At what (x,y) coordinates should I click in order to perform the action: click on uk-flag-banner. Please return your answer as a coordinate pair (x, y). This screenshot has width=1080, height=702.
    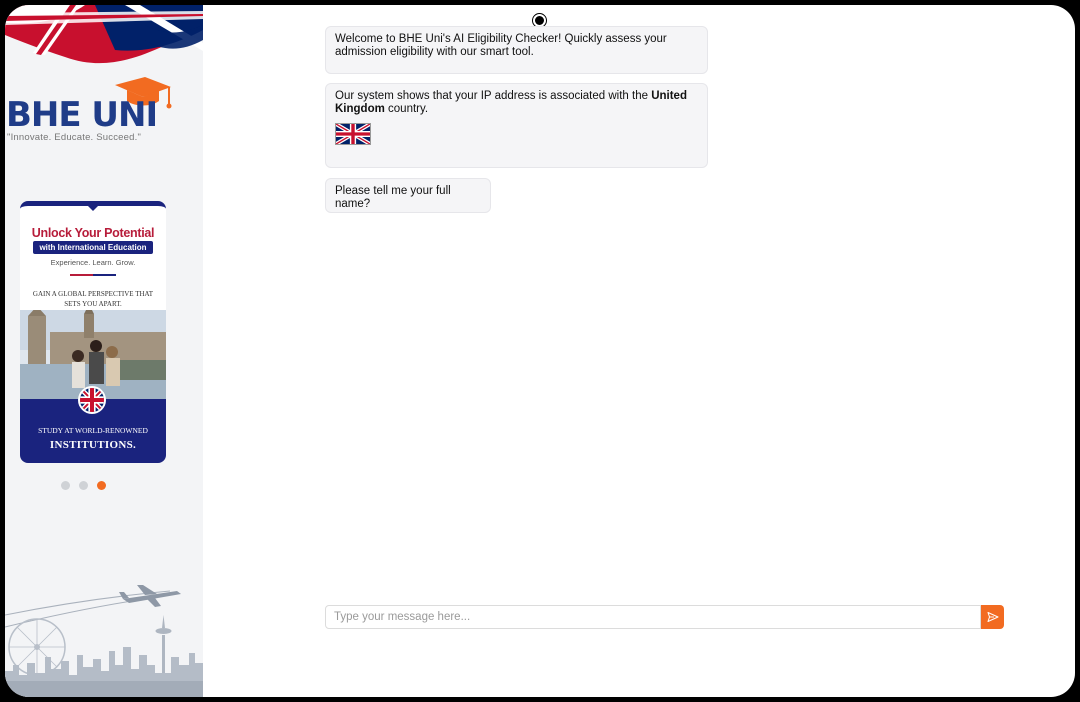
    Looking at the image, I should click on (104, 40).